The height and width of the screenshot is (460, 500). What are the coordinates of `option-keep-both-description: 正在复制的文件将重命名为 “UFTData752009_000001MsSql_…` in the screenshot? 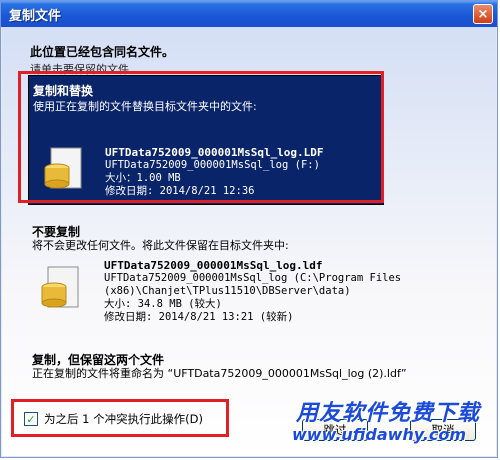 It's located at (219, 373).